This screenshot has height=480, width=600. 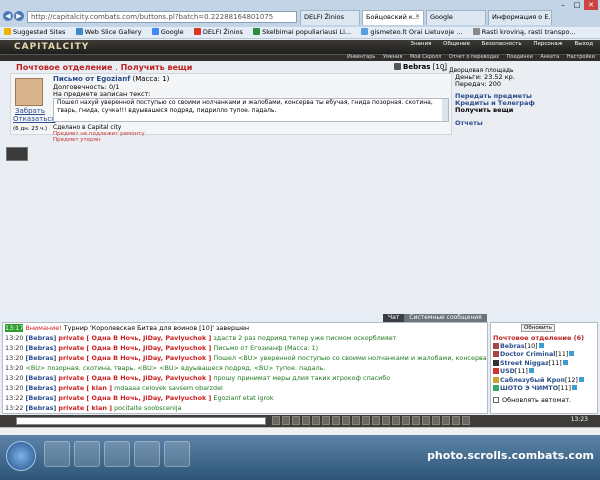 I want to click on menu-knowledge: Знания, so click(x=420, y=44).